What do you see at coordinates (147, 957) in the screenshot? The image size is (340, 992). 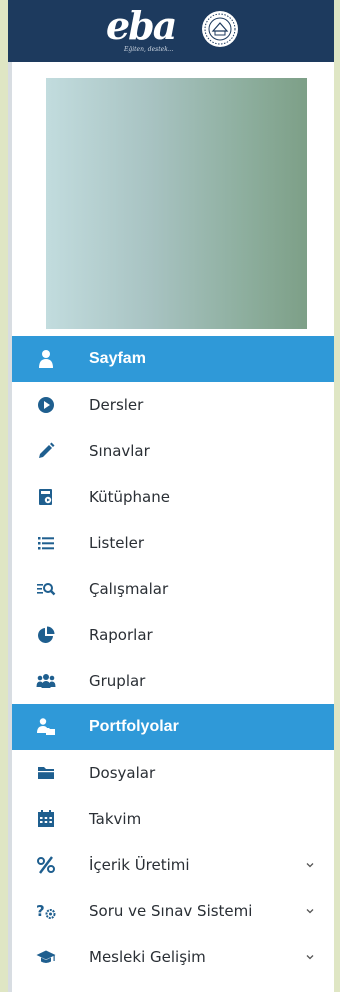 I see `sidebar-item-label: Mesleki Gelişim` at bounding box center [147, 957].